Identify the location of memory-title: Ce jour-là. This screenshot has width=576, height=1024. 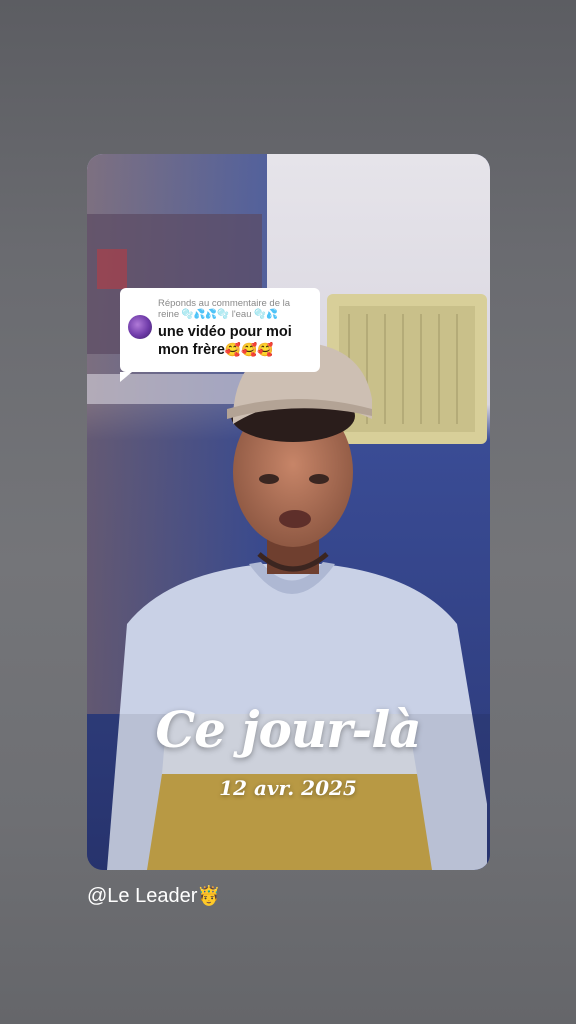
(288, 729).